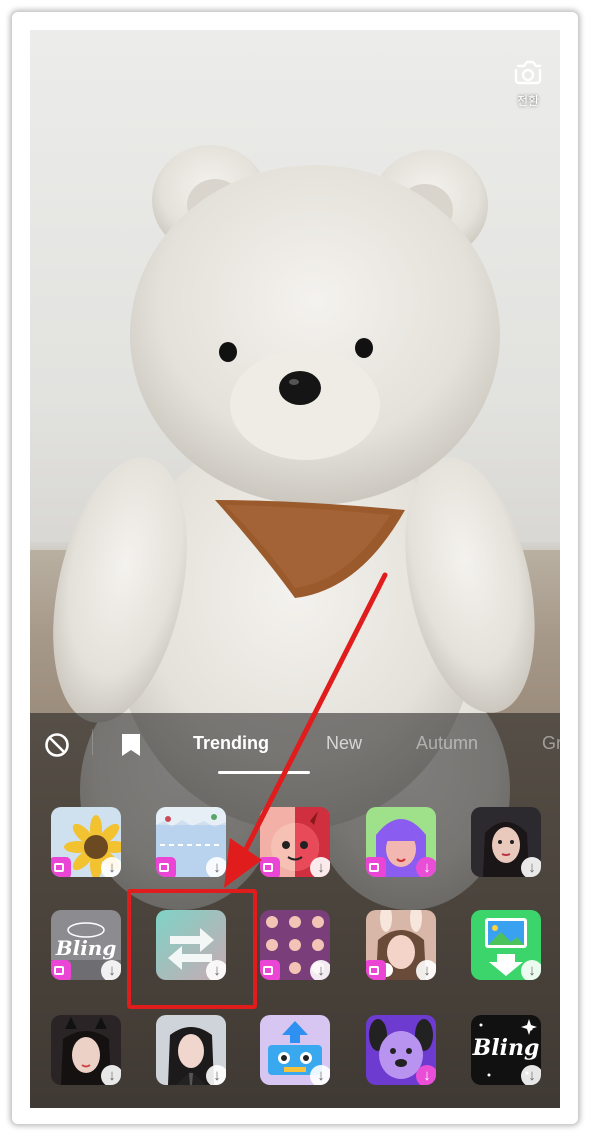 The height and width of the screenshot is (1138, 592). I want to click on effect-photo-grid: ↓, so click(295, 945).